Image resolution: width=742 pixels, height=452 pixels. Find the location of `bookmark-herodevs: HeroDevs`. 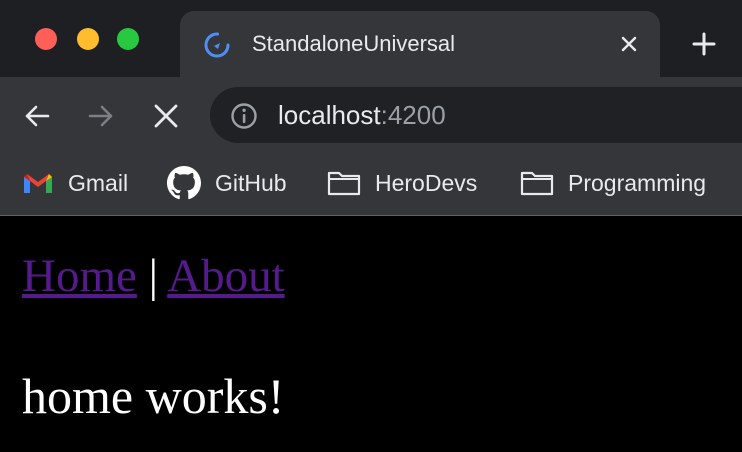

bookmark-herodevs: HeroDevs is located at coordinates (402, 183).